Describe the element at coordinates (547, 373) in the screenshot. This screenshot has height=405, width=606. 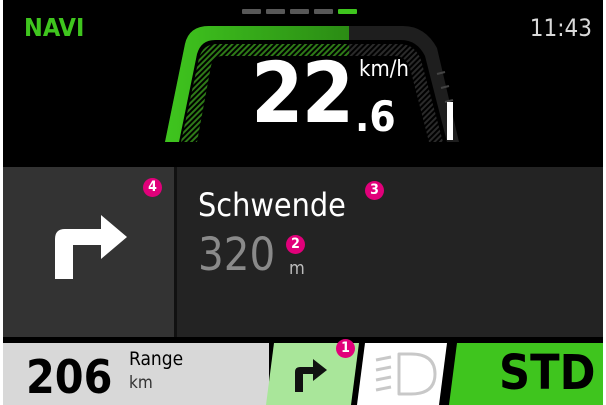
I see `ride-mode-label: STD` at that location.